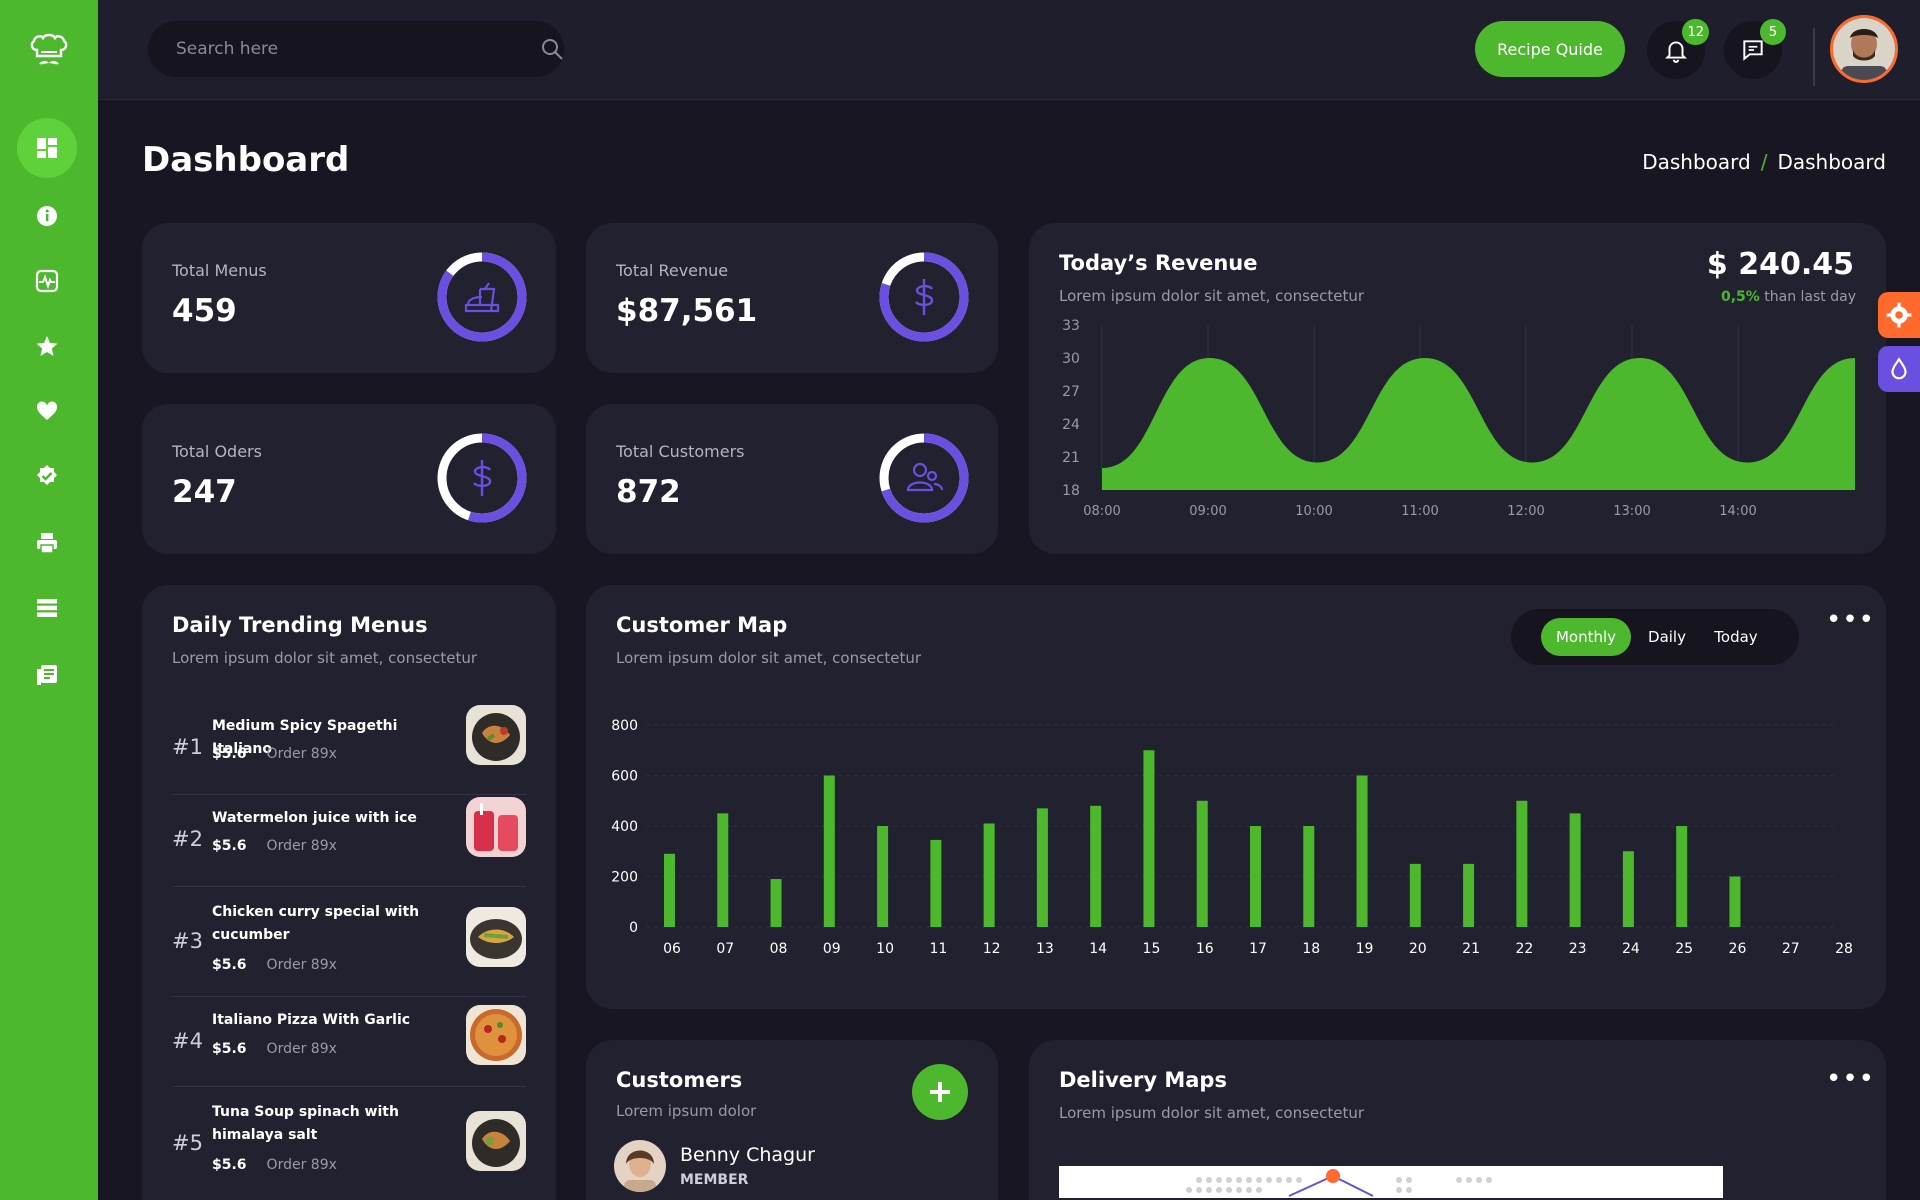  What do you see at coordinates (779, 949) in the screenshot?
I see `x-tick-label: 08` at bounding box center [779, 949].